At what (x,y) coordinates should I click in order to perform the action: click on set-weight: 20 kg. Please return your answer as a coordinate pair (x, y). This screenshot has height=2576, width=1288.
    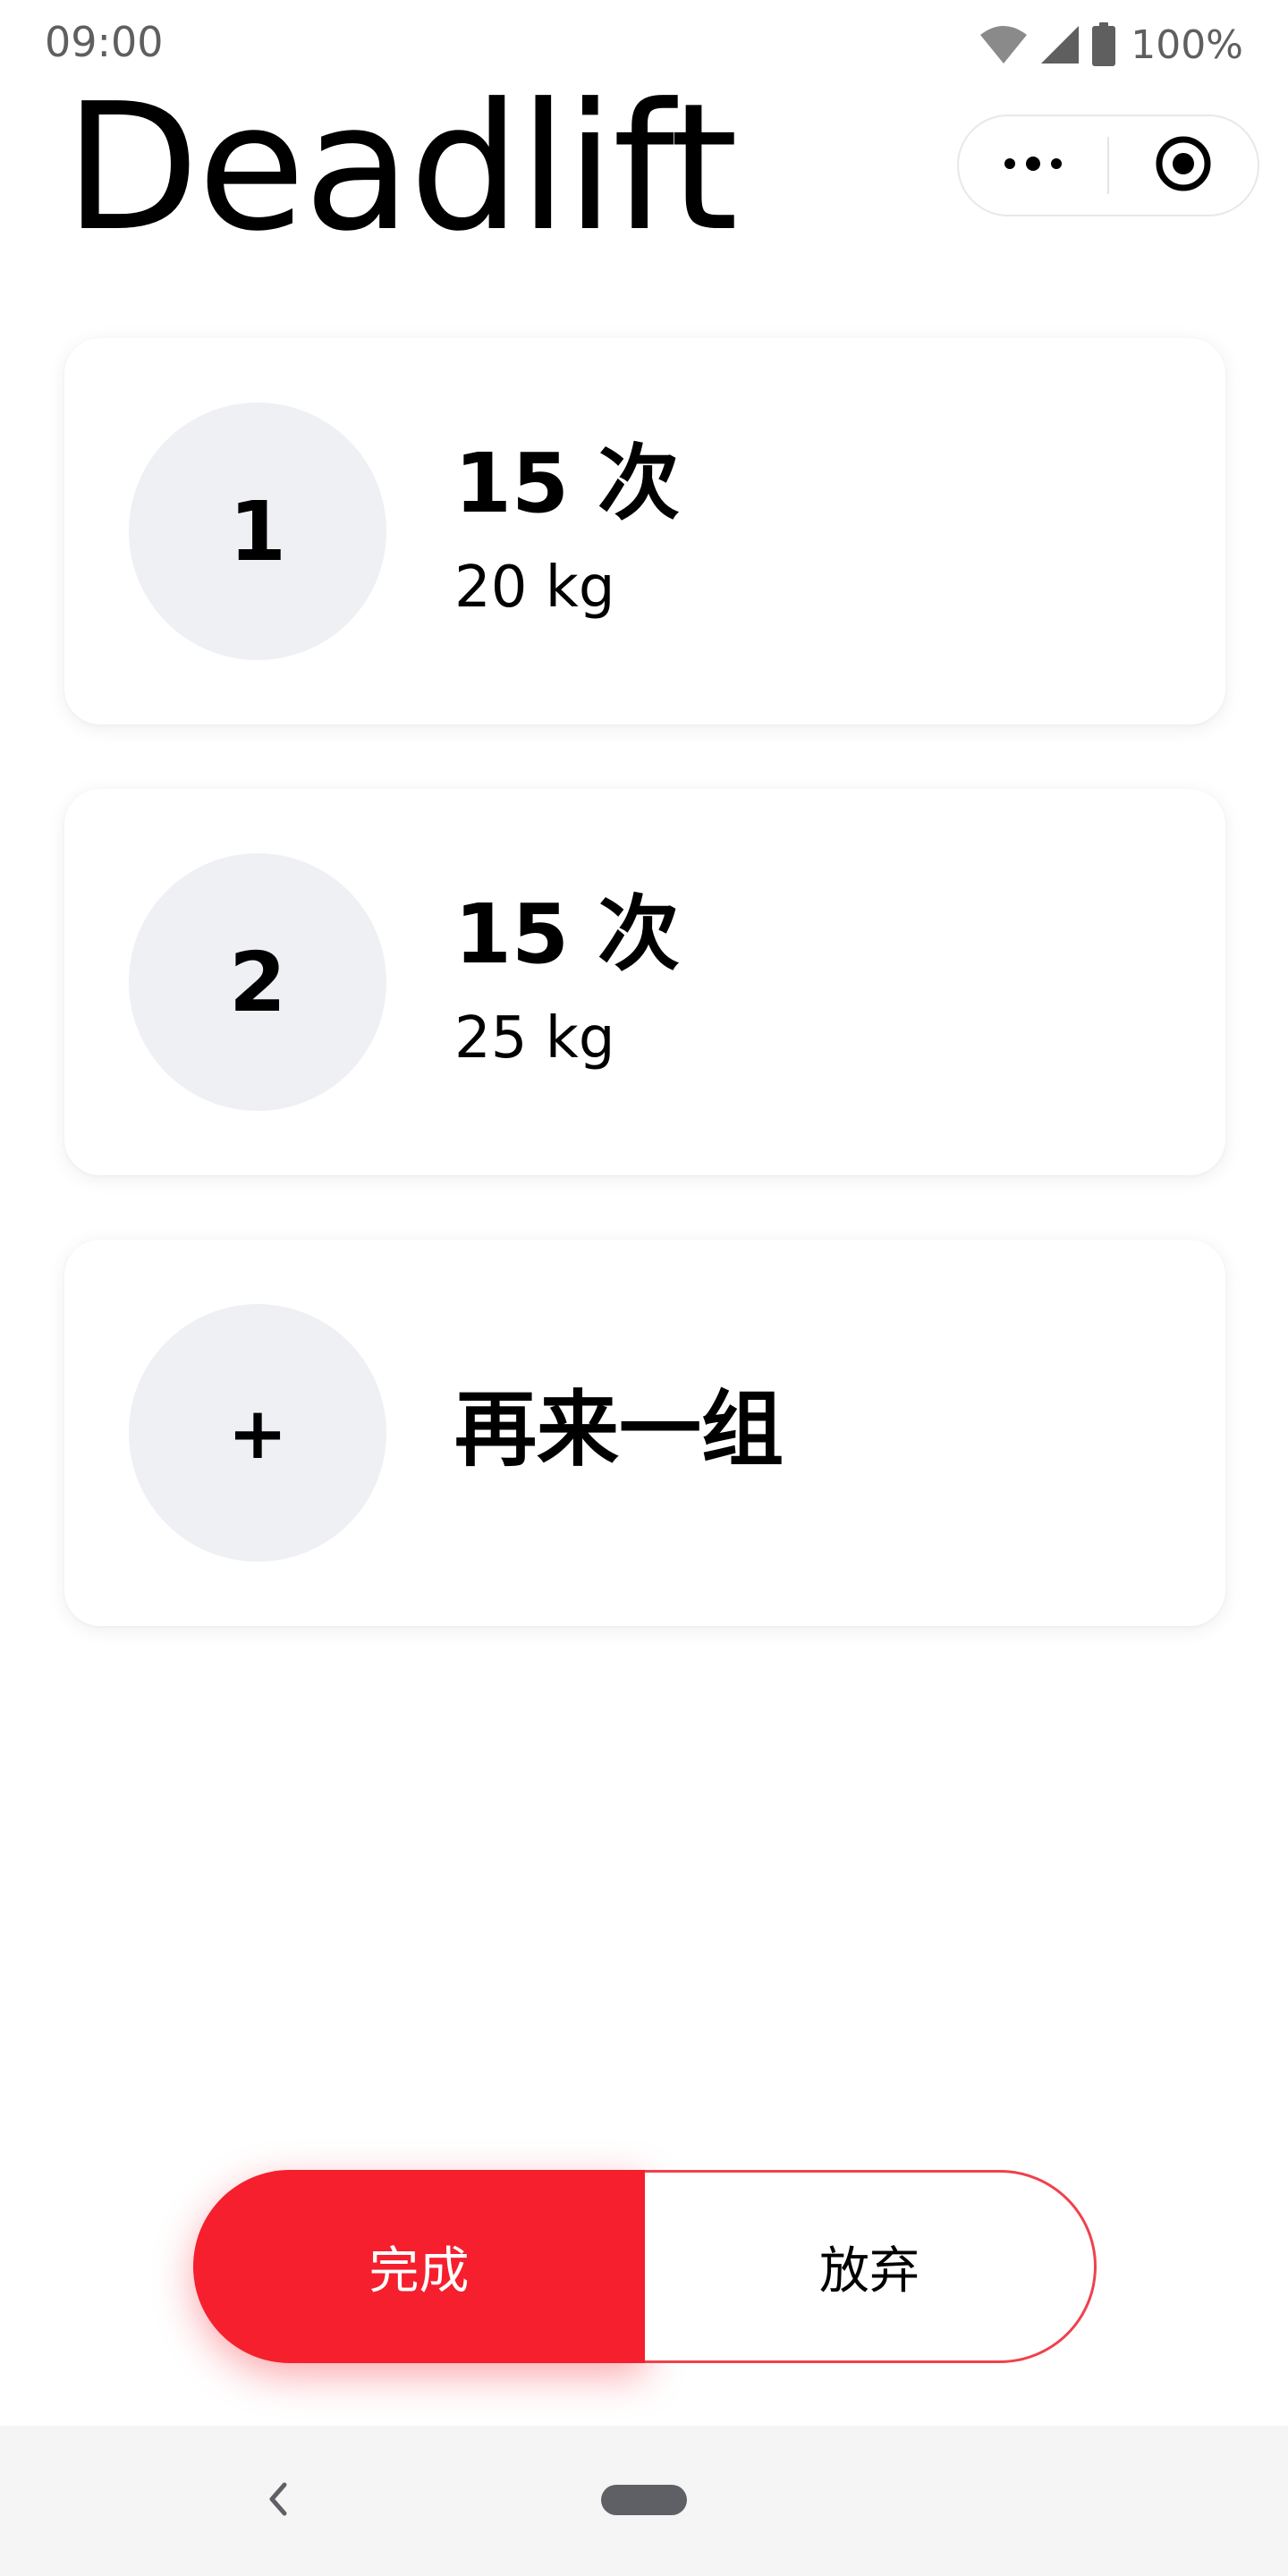
    Looking at the image, I should click on (534, 588).